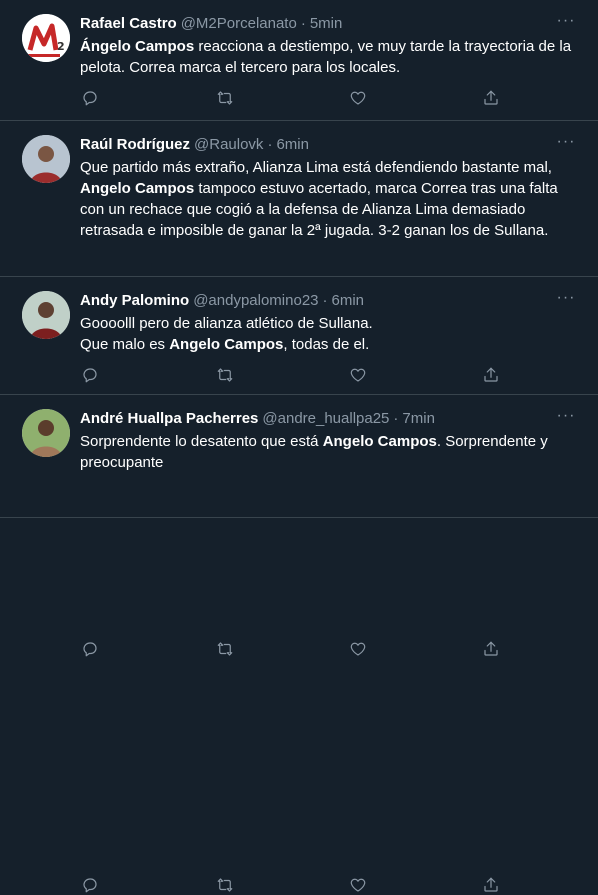 This screenshot has height=895, width=598. What do you see at coordinates (329, 301) in the screenshot?
I see `tweet-header: Andy Palomino @andypalomino23 · 6min` at bounding box center [329, 301].